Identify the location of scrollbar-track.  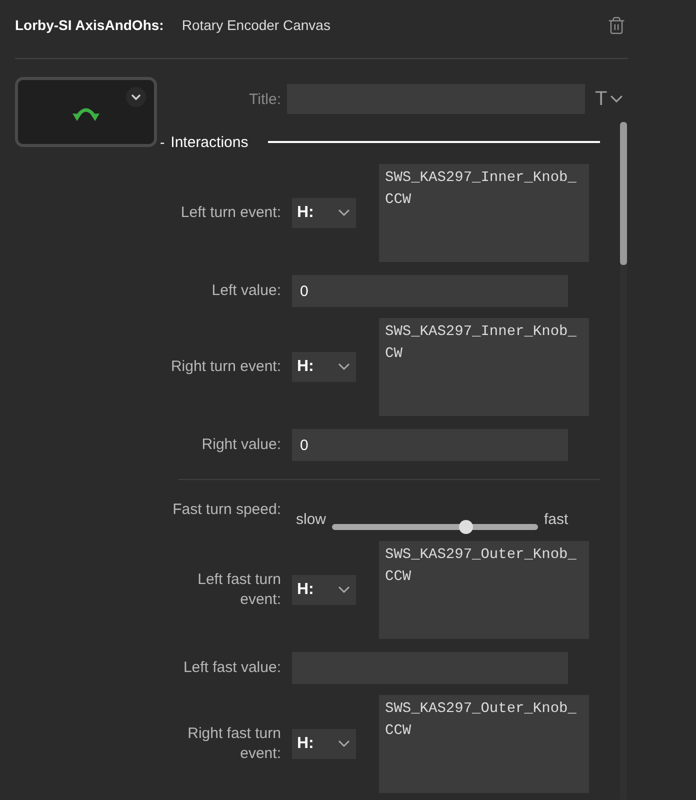
(623, 461).